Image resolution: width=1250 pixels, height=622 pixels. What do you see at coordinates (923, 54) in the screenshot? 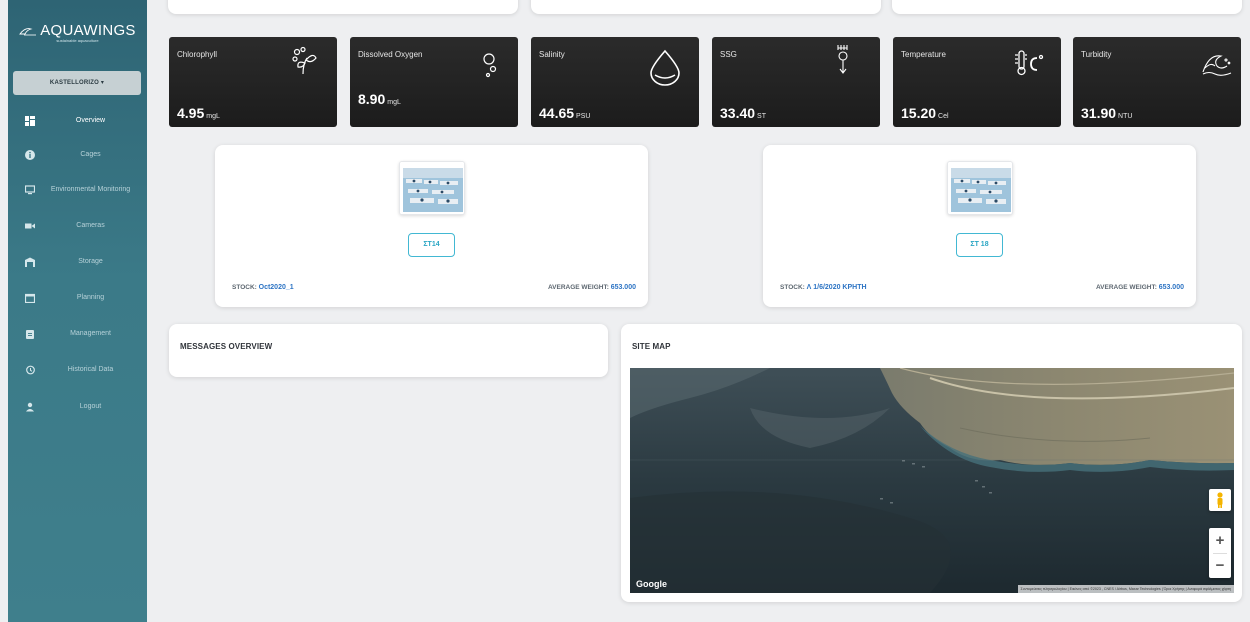
I see `metric-label: Temperature` at bounding box center [923, 54].